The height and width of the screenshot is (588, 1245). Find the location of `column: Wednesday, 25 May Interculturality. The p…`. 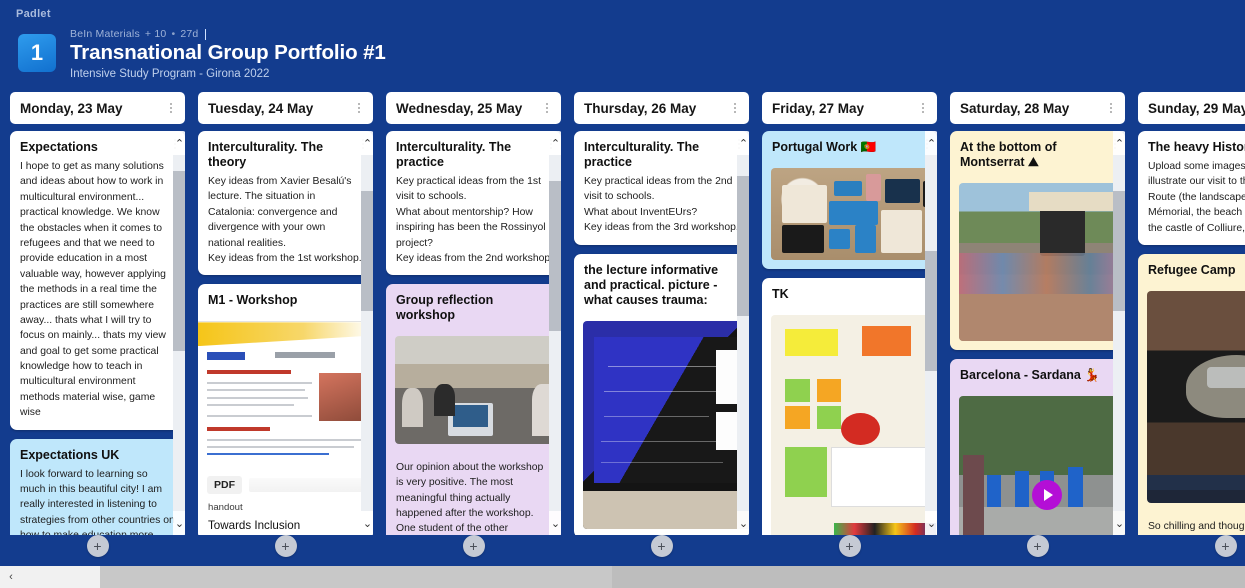

column: Wednesday, 25 May Interculturality. The p… is located at coordinates (473, 313).